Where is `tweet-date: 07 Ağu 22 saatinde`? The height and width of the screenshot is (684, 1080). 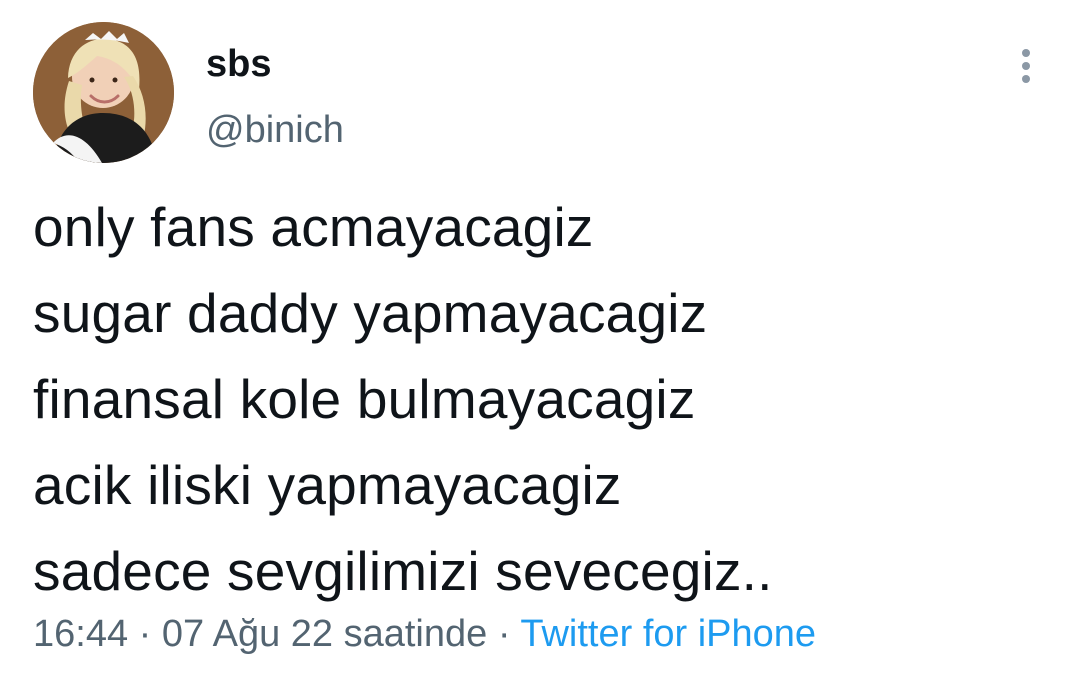
tweet-date: 07 Ağu 22 saatinde is located at coordinates (324, 634).